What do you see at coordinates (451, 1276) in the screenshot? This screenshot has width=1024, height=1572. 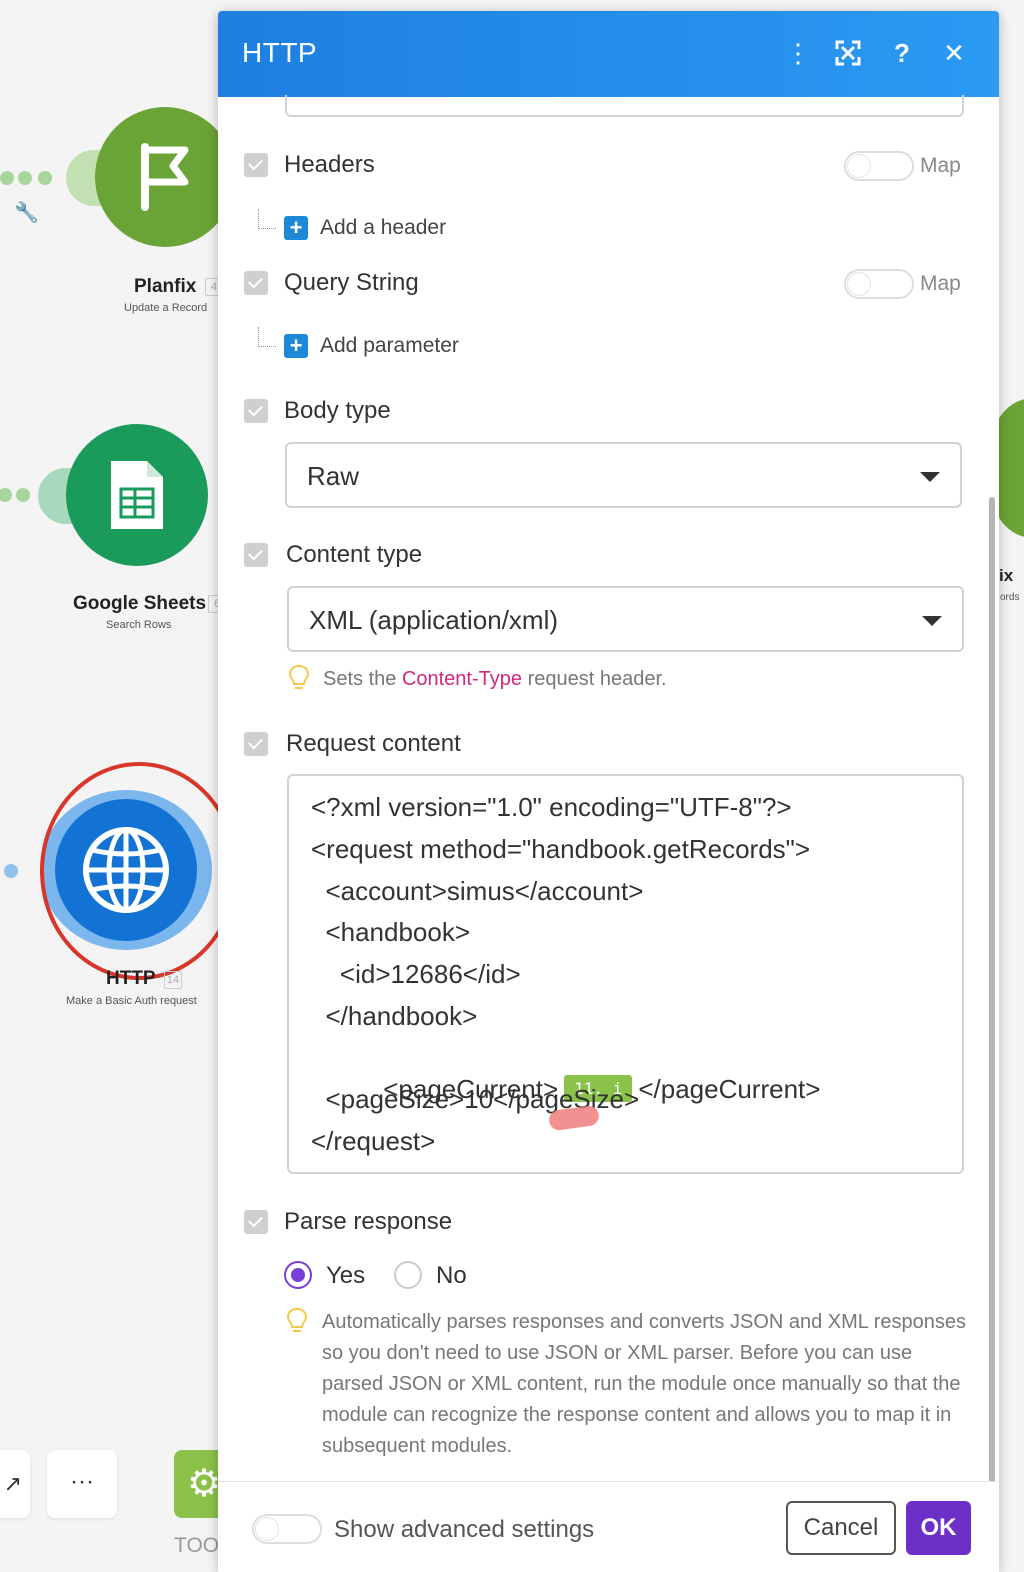 I see `no-label: No` at bounding box center [451, 1276].